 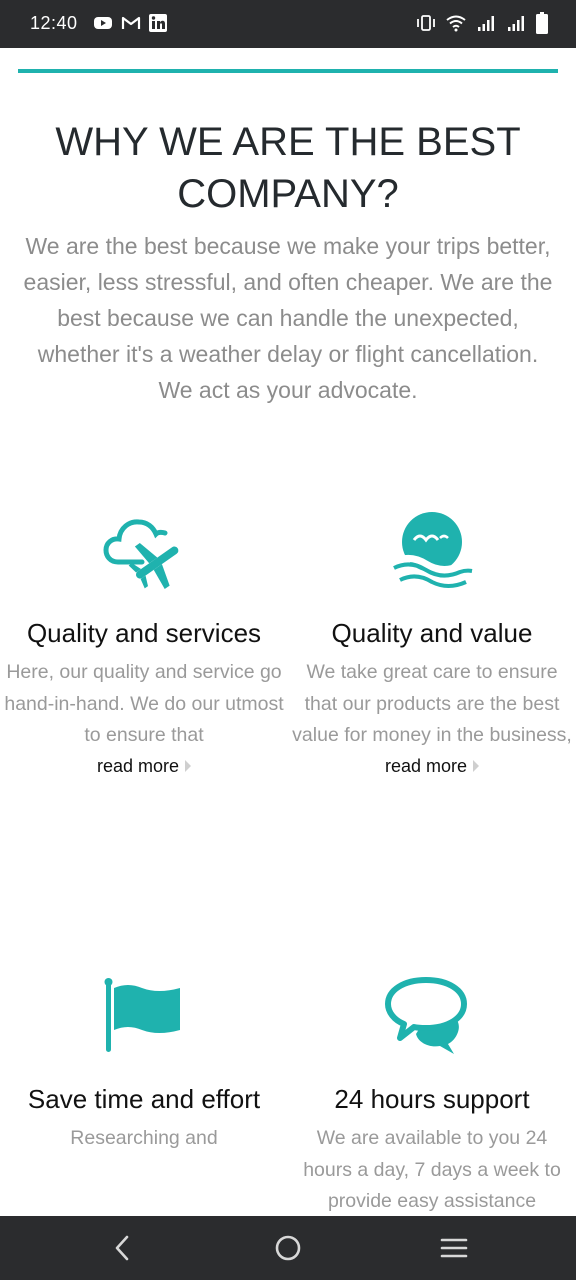 I want to click on home-icon, so click(x=288, y=1248).